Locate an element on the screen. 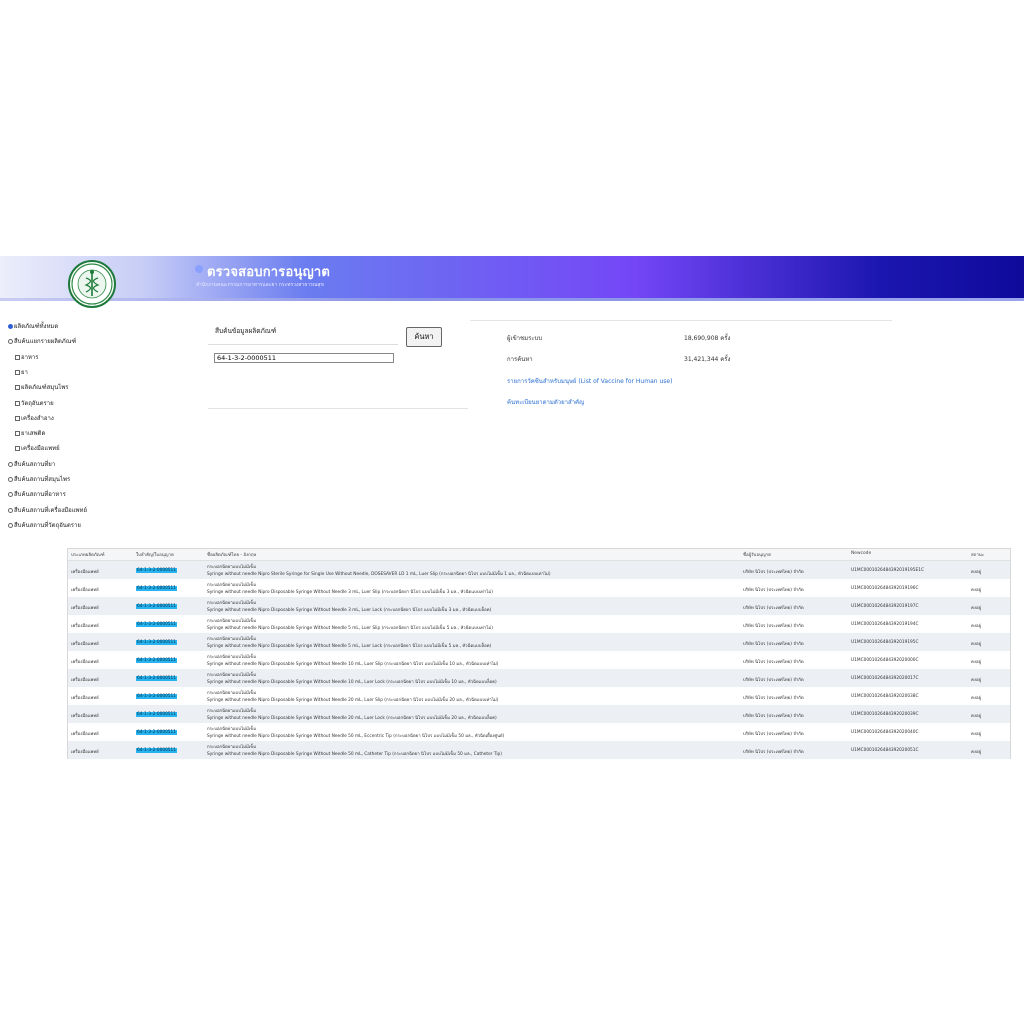  filter-option-label: สืบค้นสถานที่อาหาร is located at coordinates (40, 495).